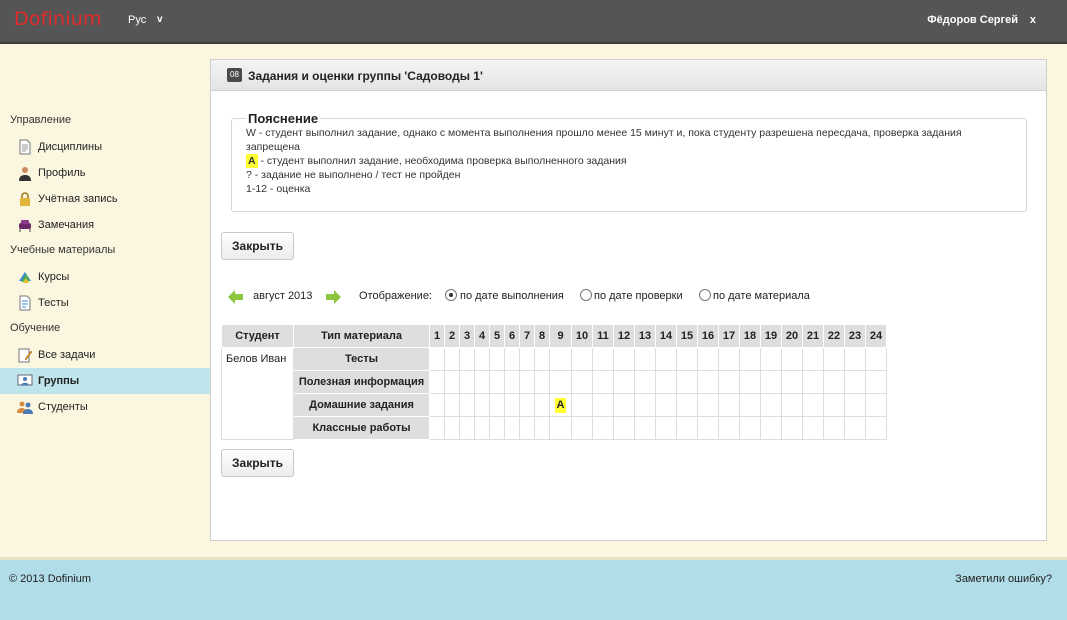  I want to click on logout-button: x, so click(1033, 20).